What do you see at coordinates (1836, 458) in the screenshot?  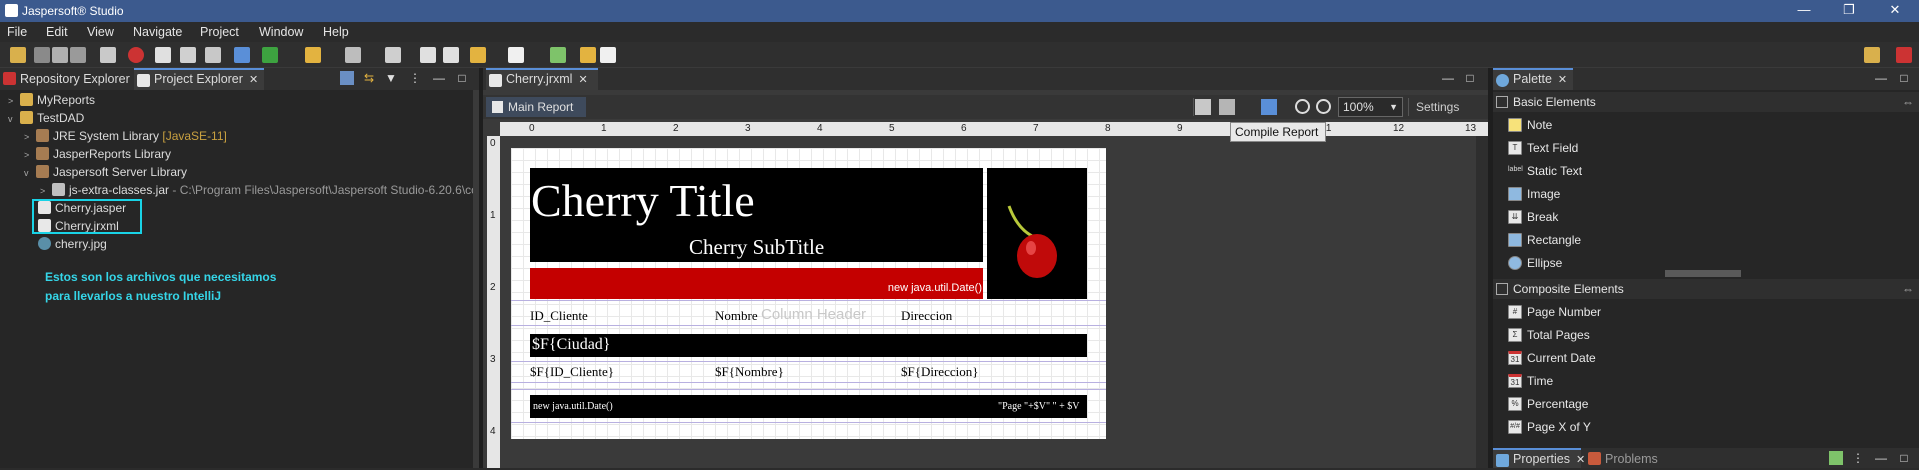 I see `view-toolbar-icon` at bounding box center [1836, 458].